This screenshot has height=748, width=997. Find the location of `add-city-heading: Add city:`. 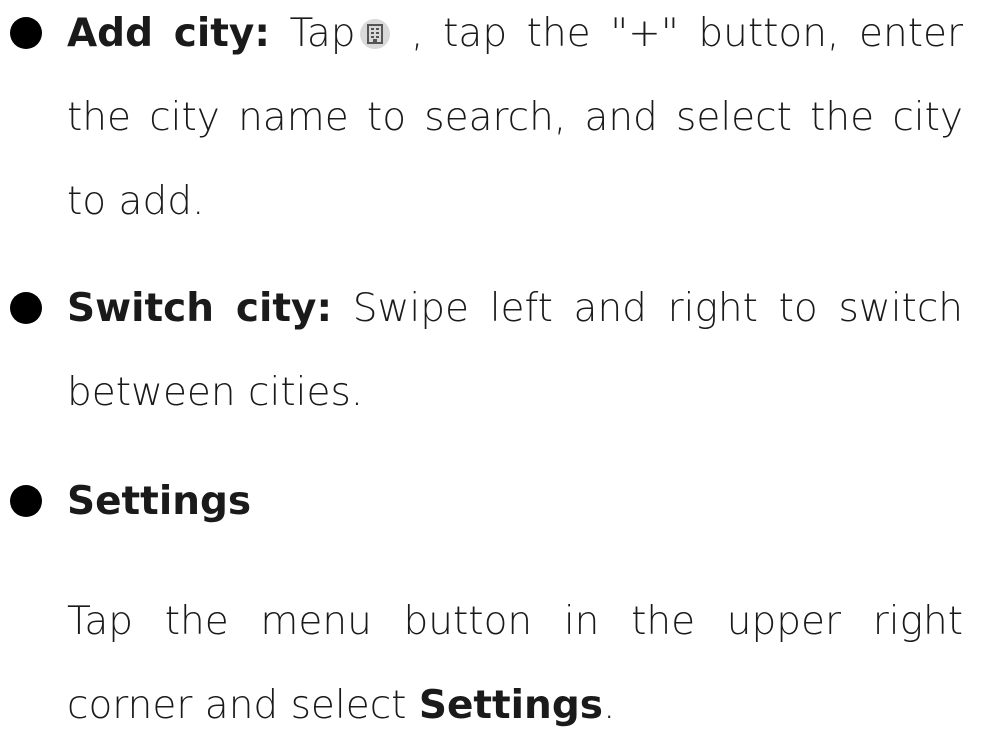

add-city-heading: Add city: is located at coordinates (168, 33).